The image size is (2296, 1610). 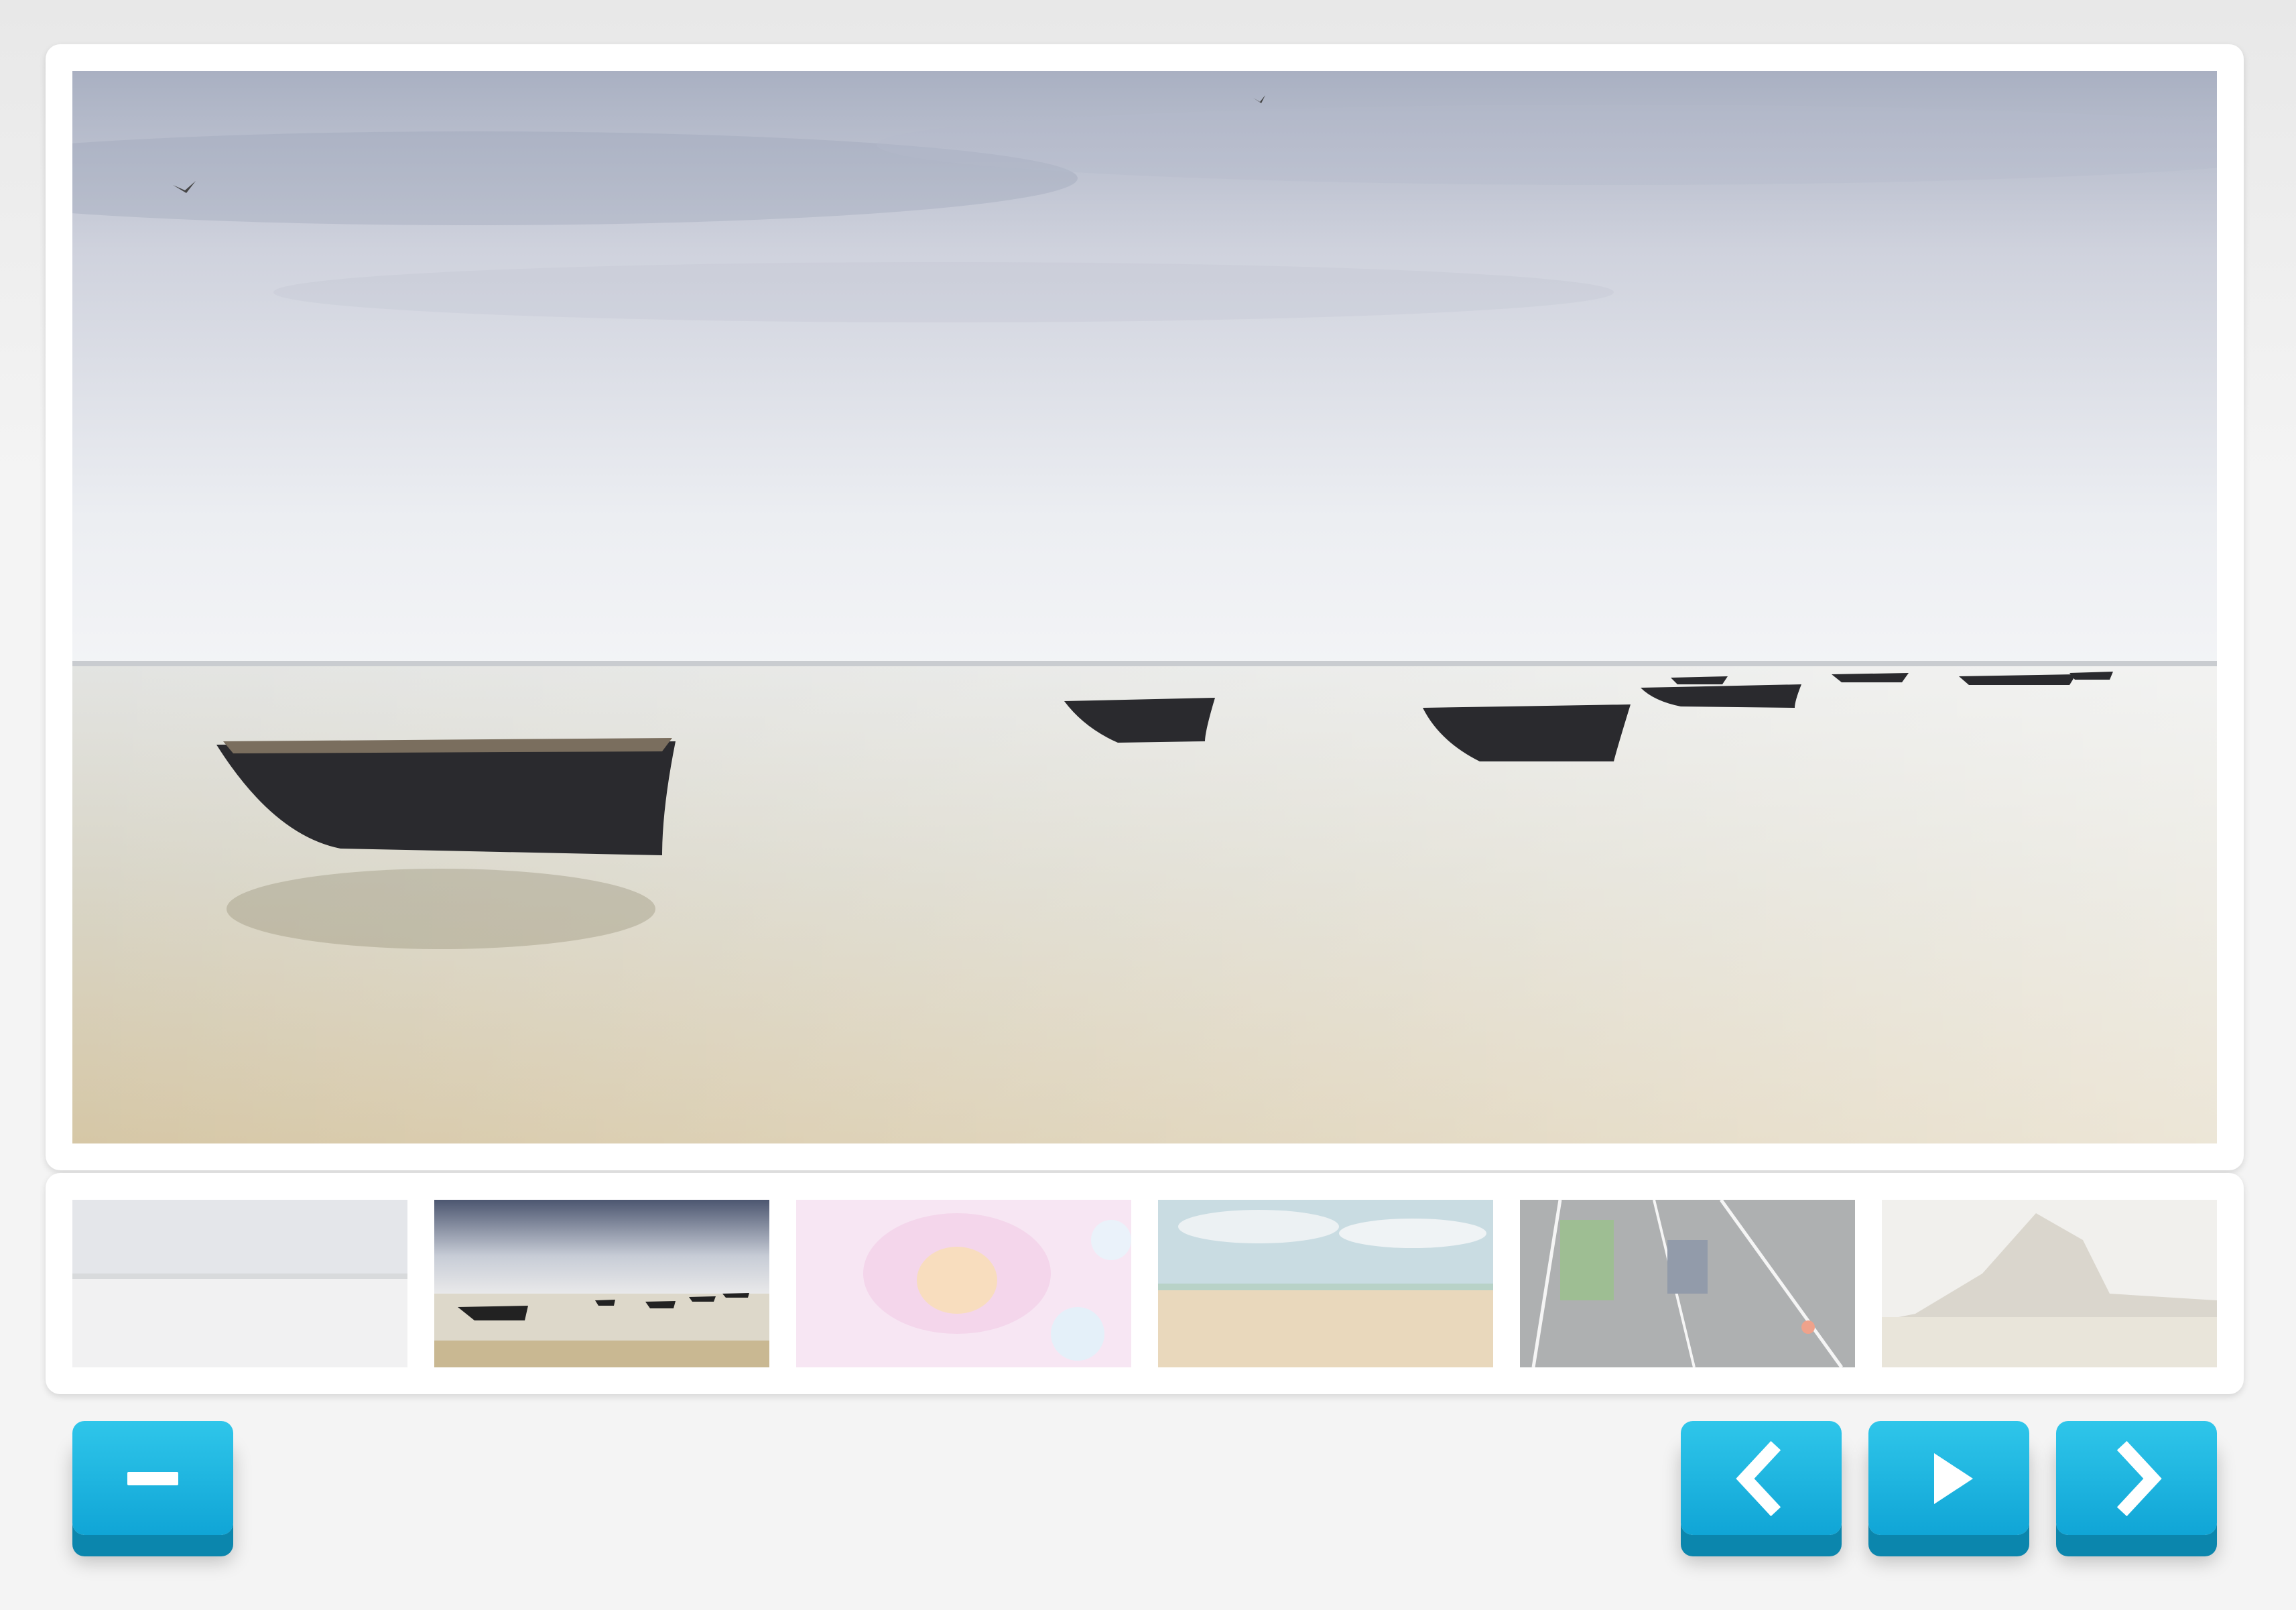 I want to click on thumbnail-pink-flower, so click(x=963, y=1283).